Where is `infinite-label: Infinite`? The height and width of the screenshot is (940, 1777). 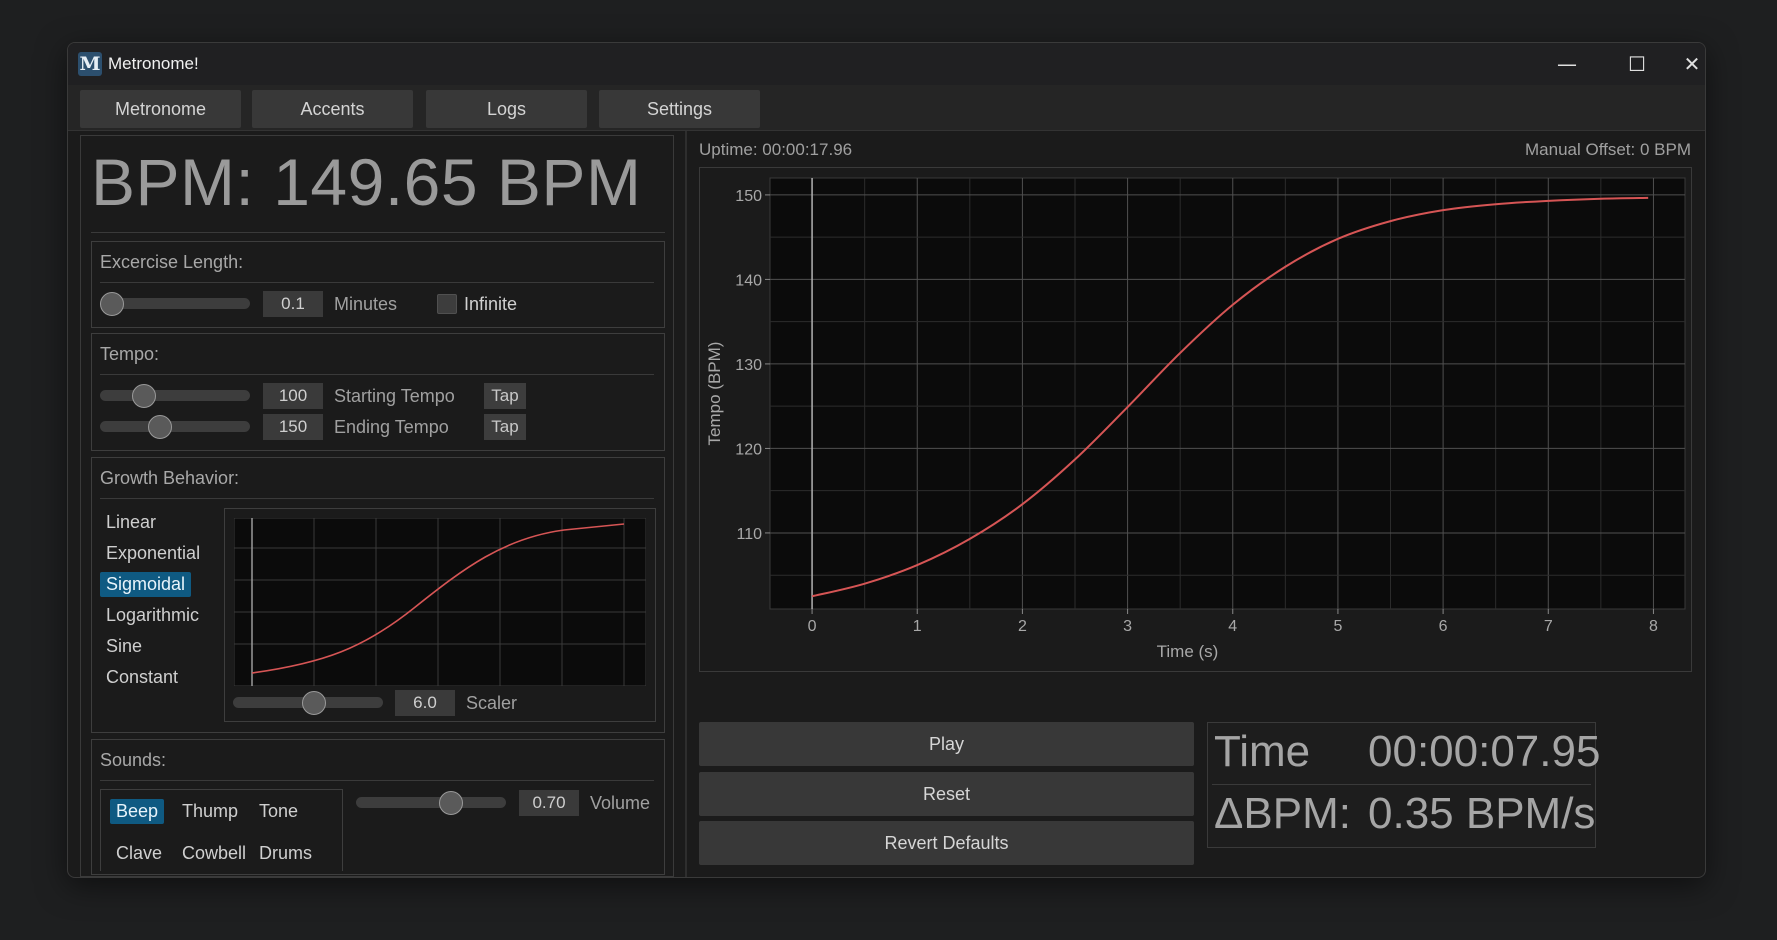
infinite-label: Infinite is located at coordinates (490, 304).